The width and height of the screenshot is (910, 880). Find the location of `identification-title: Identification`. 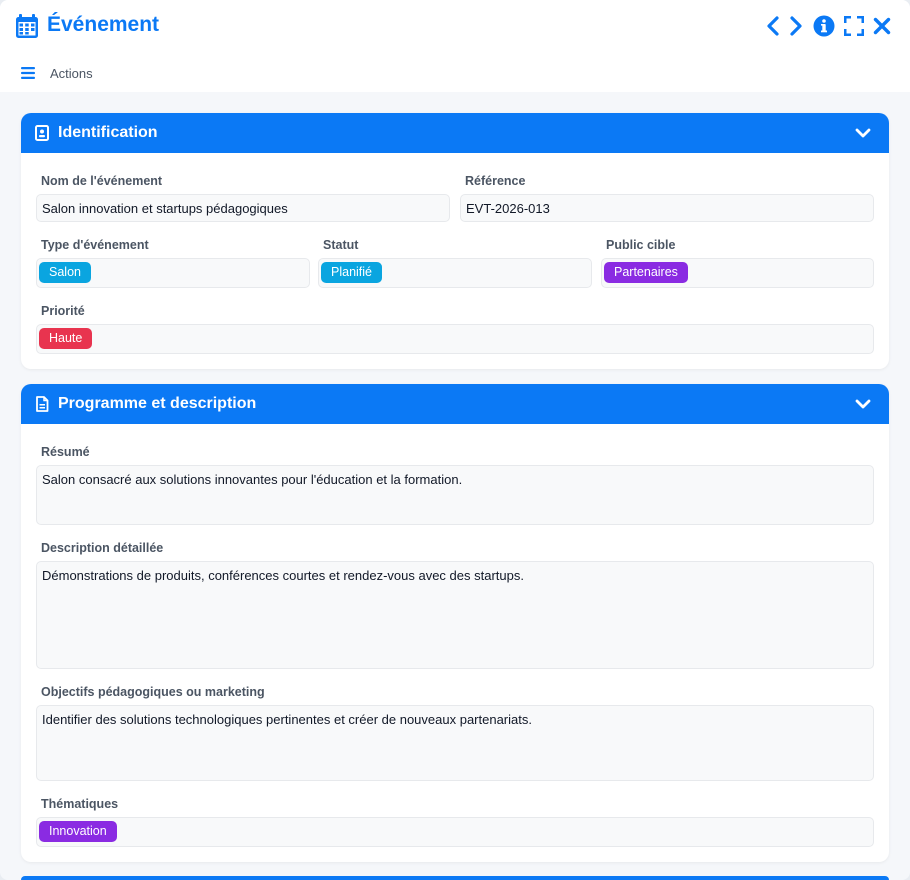

identification-title: Identification is located at coordinates (108, 132).